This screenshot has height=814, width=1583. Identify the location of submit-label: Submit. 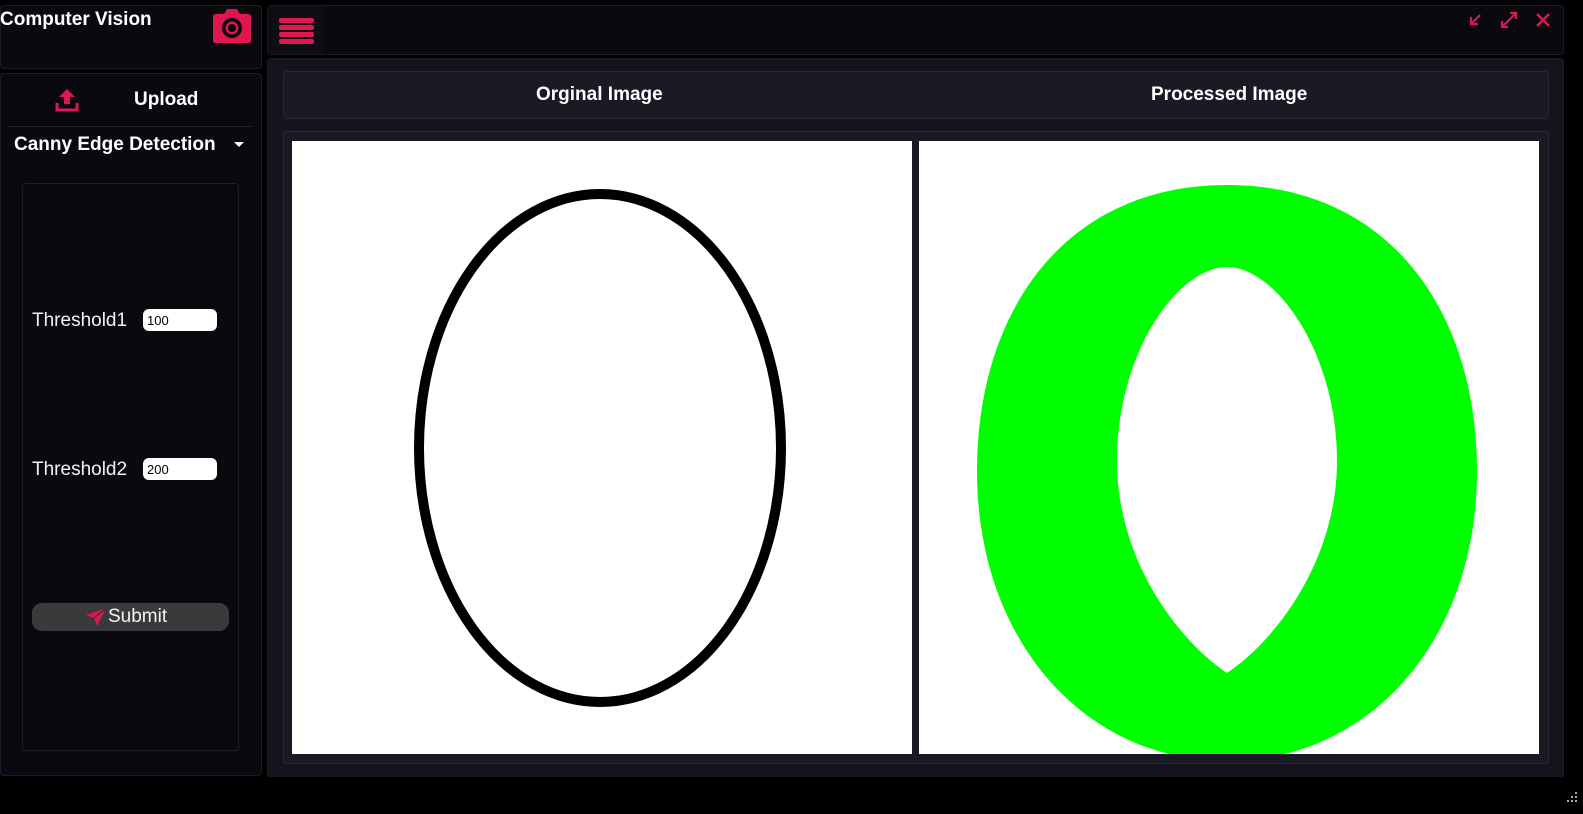
(138, 616).